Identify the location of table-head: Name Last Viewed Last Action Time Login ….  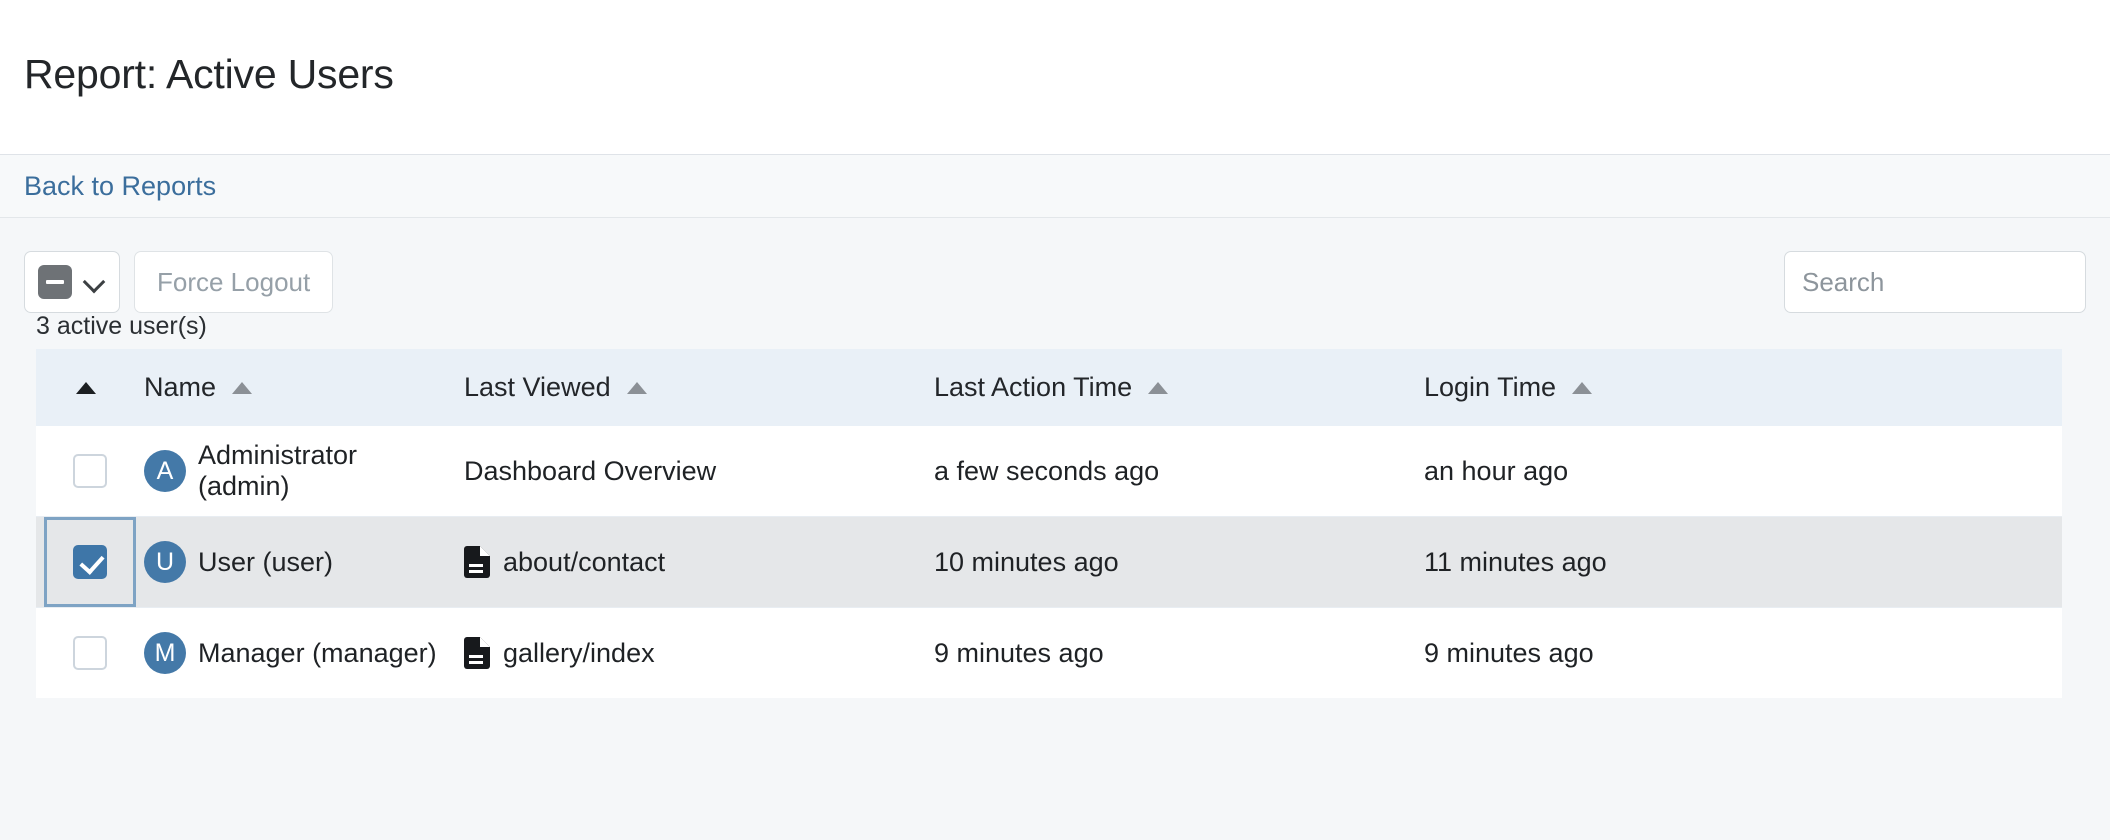
(1049, 387).